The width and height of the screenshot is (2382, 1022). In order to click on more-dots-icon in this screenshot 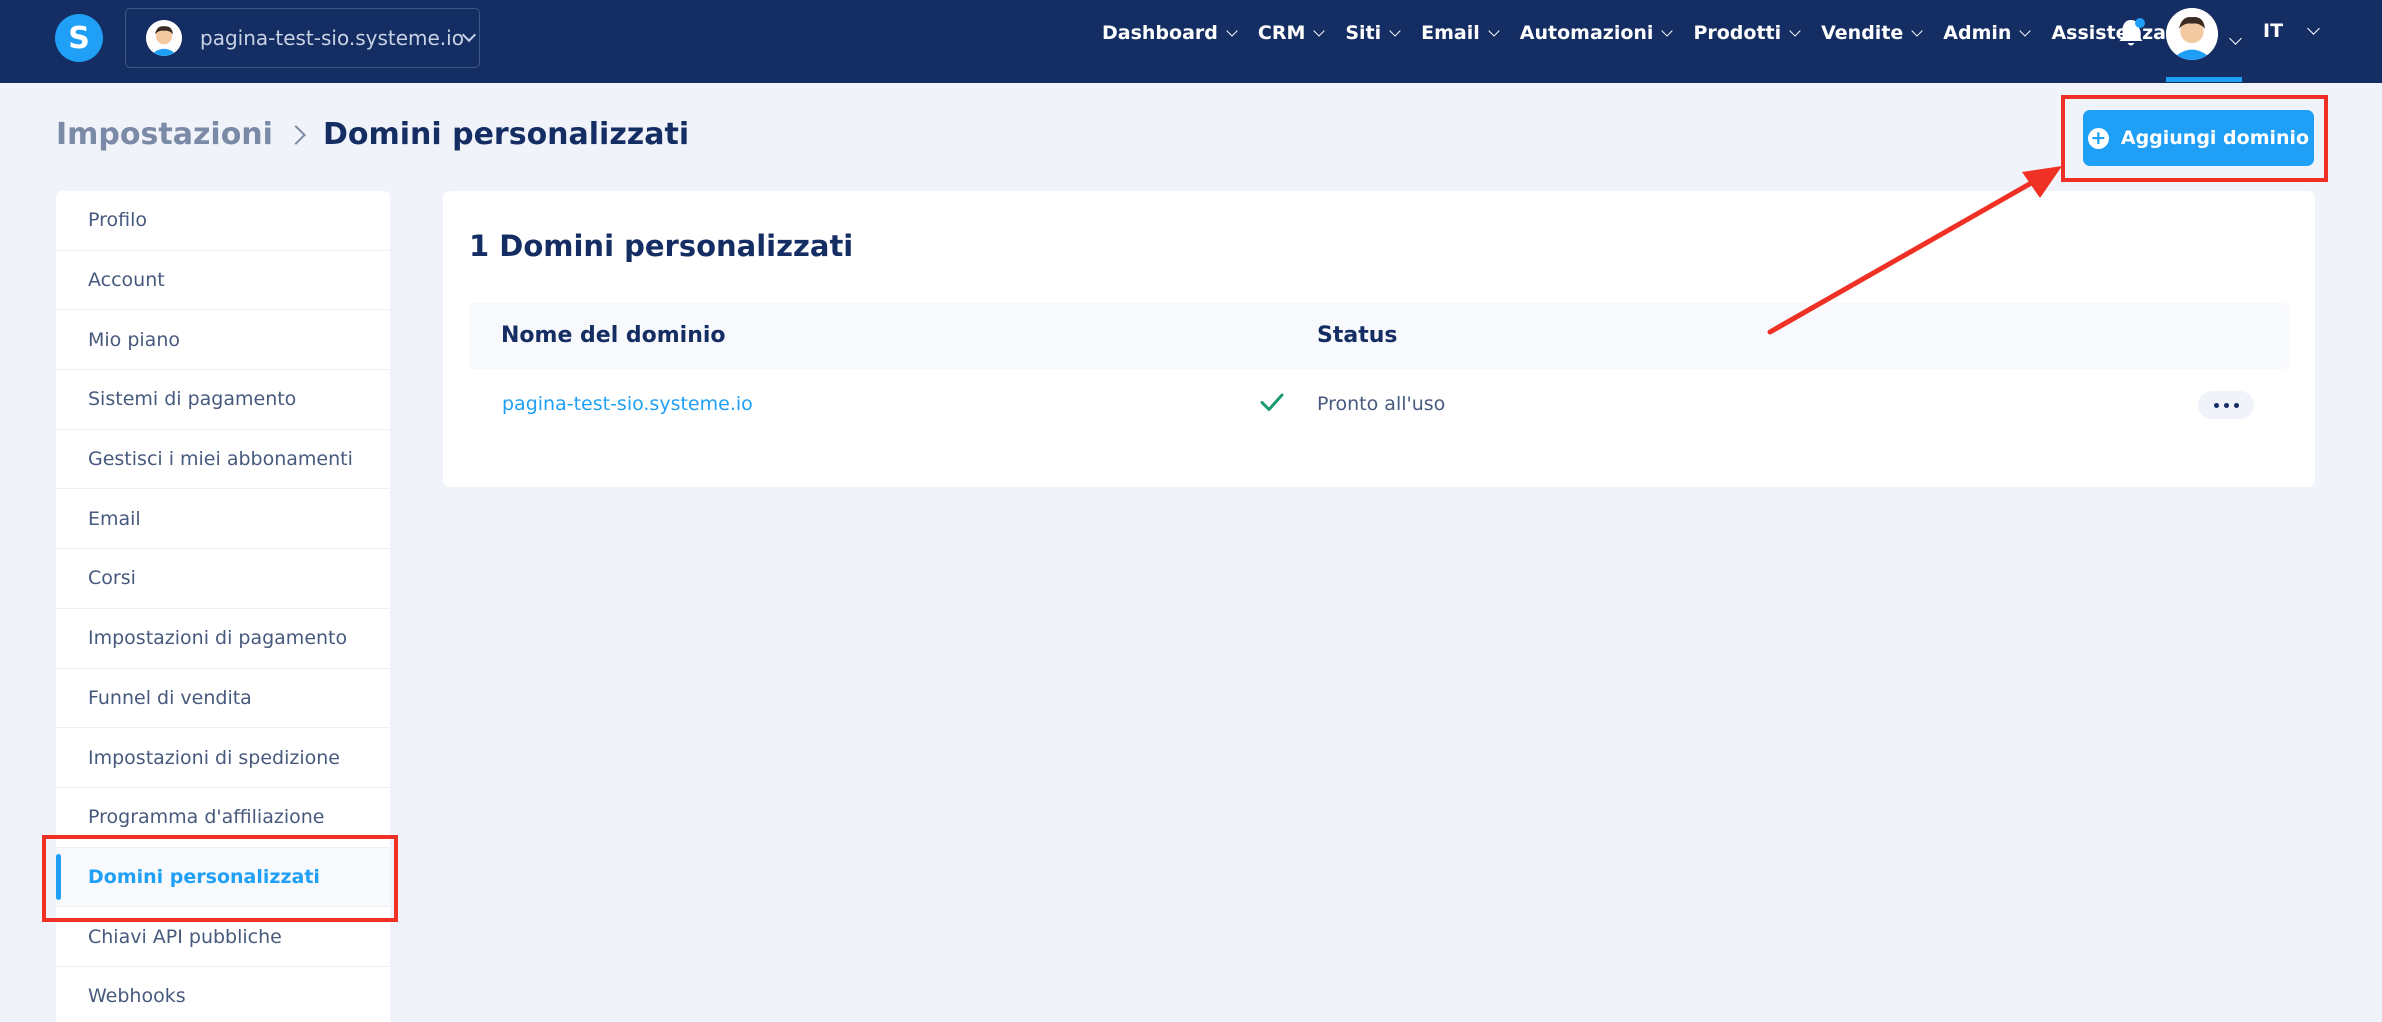, I will do `click(2216, 405)`.